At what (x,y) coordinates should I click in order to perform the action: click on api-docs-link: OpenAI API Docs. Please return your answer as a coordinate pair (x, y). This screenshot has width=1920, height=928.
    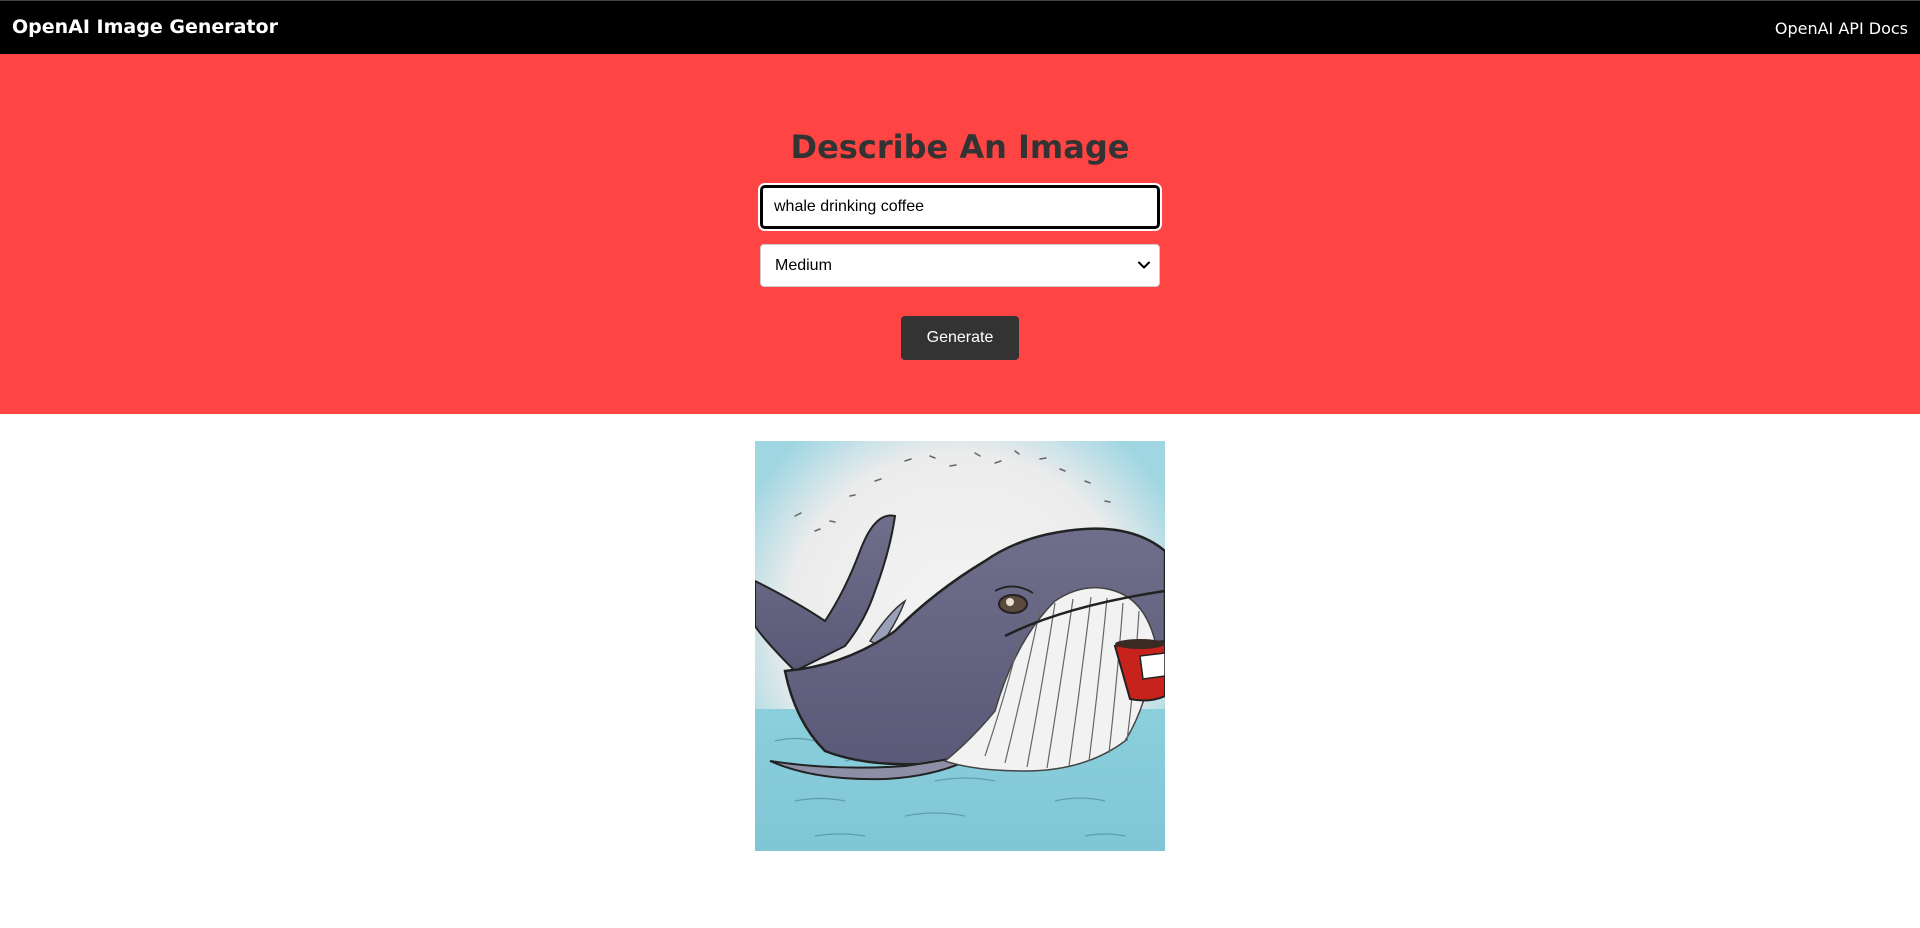
    Looking at the image, I should click on (1841, 28).